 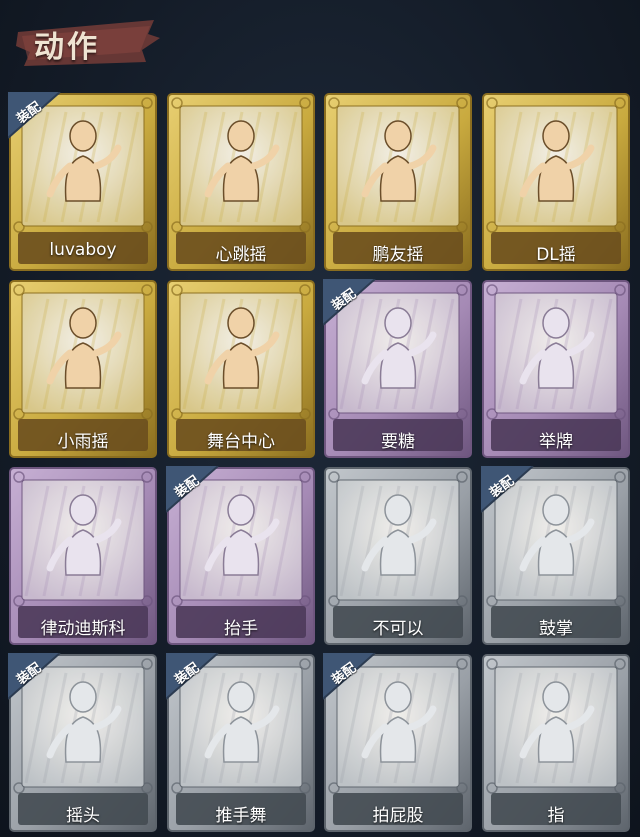 What do you see at coordinates (67, 47) in the screenshot?
I see `page-title: 动作` at bounding box center [67, 47].